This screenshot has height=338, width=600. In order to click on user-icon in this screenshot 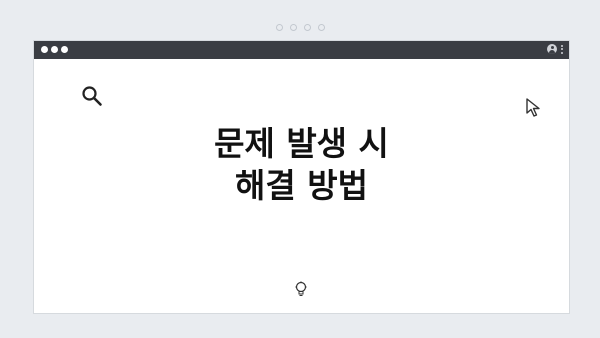, I will do `click(552, 49)`.